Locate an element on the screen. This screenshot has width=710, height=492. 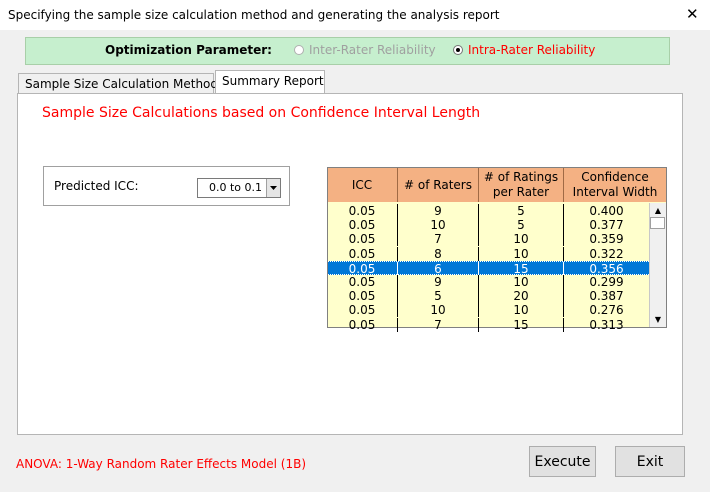
table-cell: 0.322 is located at coordinates (606, 253).